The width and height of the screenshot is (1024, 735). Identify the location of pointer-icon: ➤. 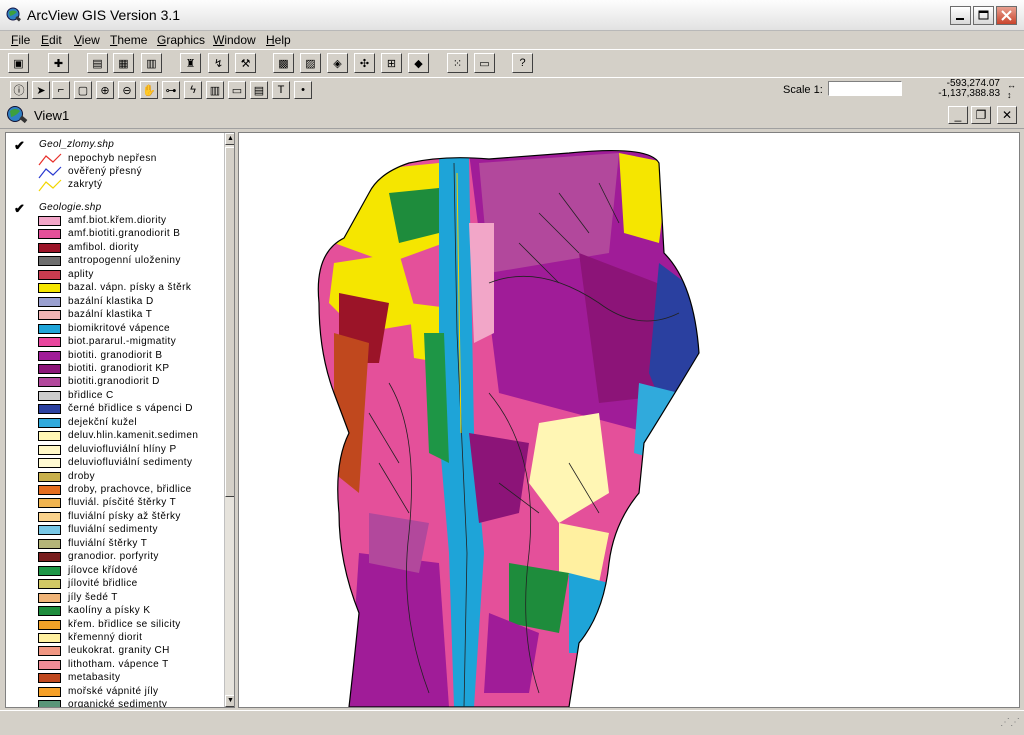
(41, 90).